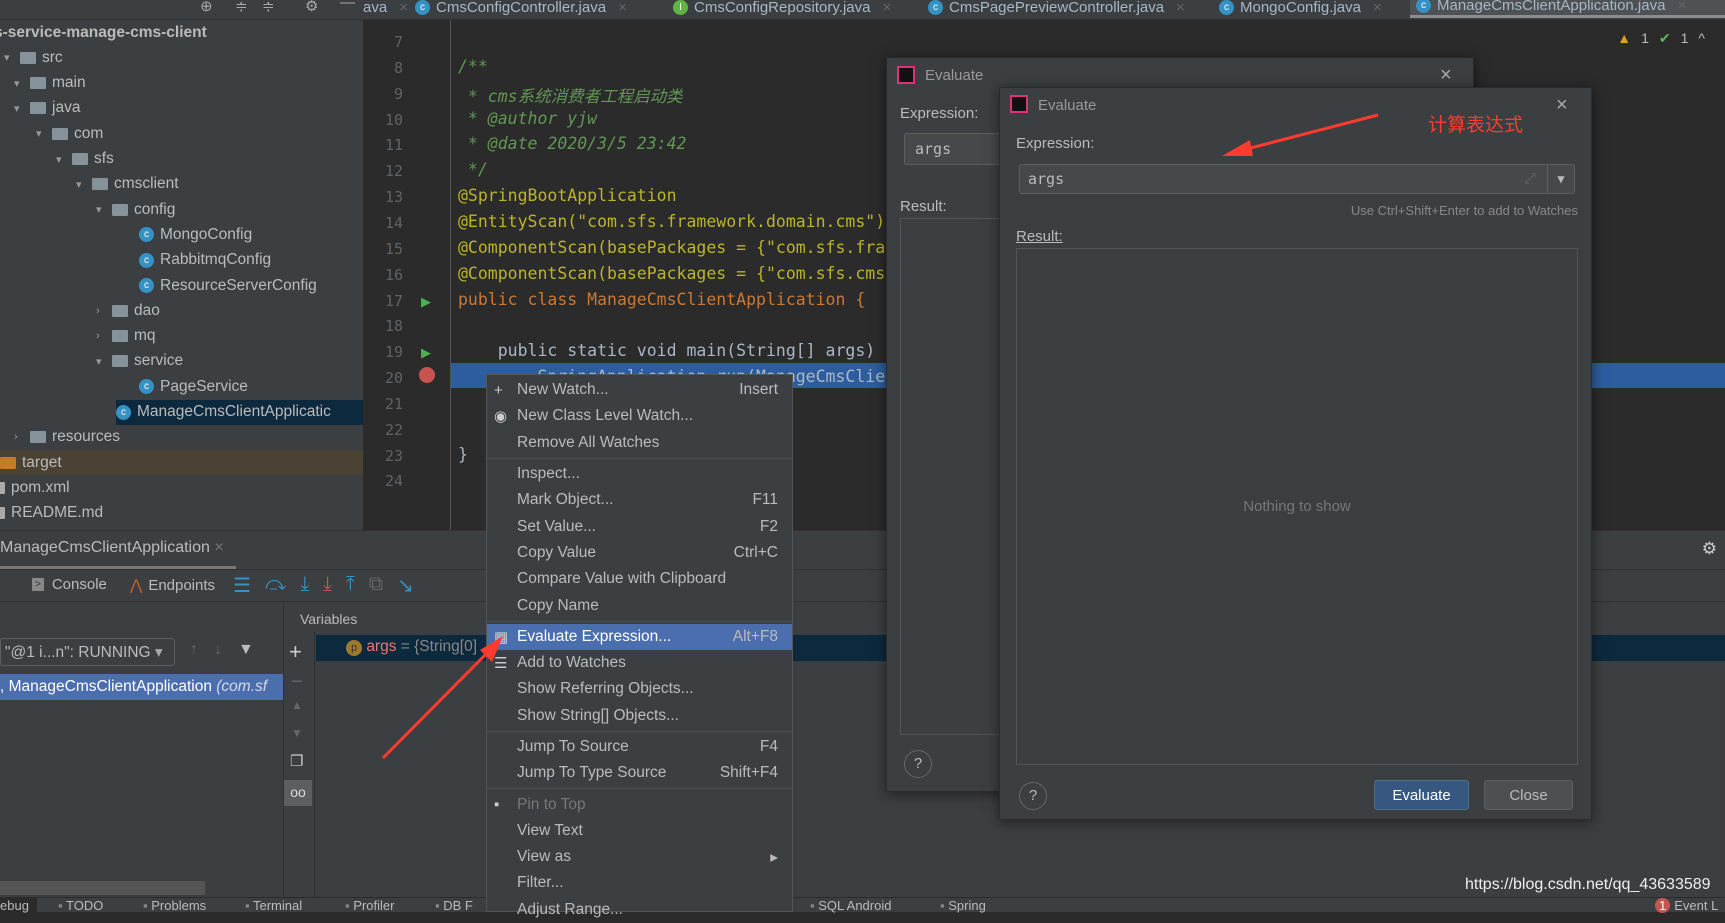  Describe the element at coordinates (135, 209) in the screenshot. I see `tree-node: ▾ config` at that location.